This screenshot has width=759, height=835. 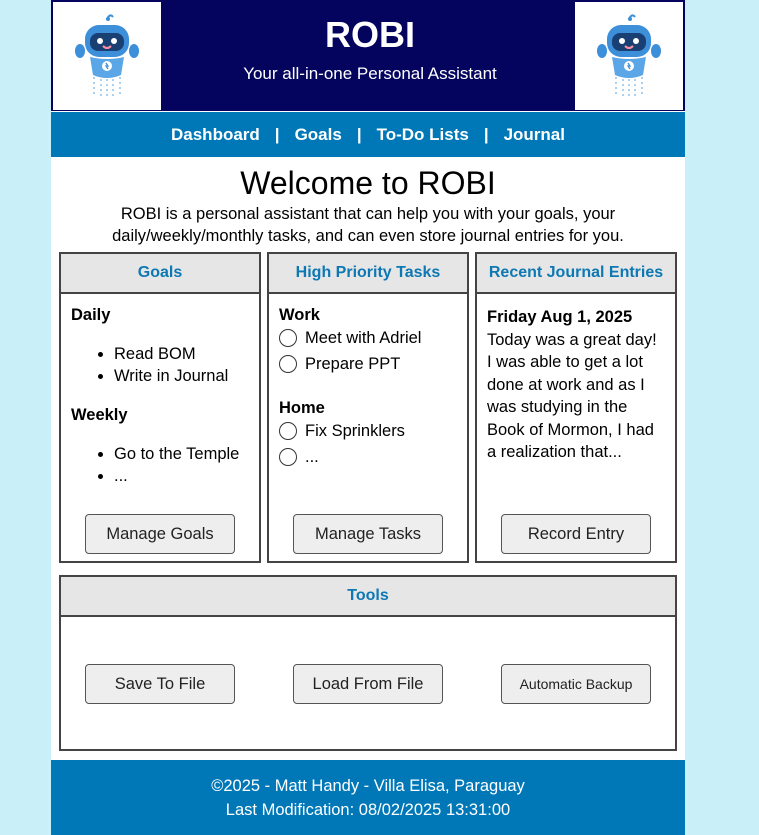 I want to click on weekly-label: Weekly, so click(x=99, y=415).